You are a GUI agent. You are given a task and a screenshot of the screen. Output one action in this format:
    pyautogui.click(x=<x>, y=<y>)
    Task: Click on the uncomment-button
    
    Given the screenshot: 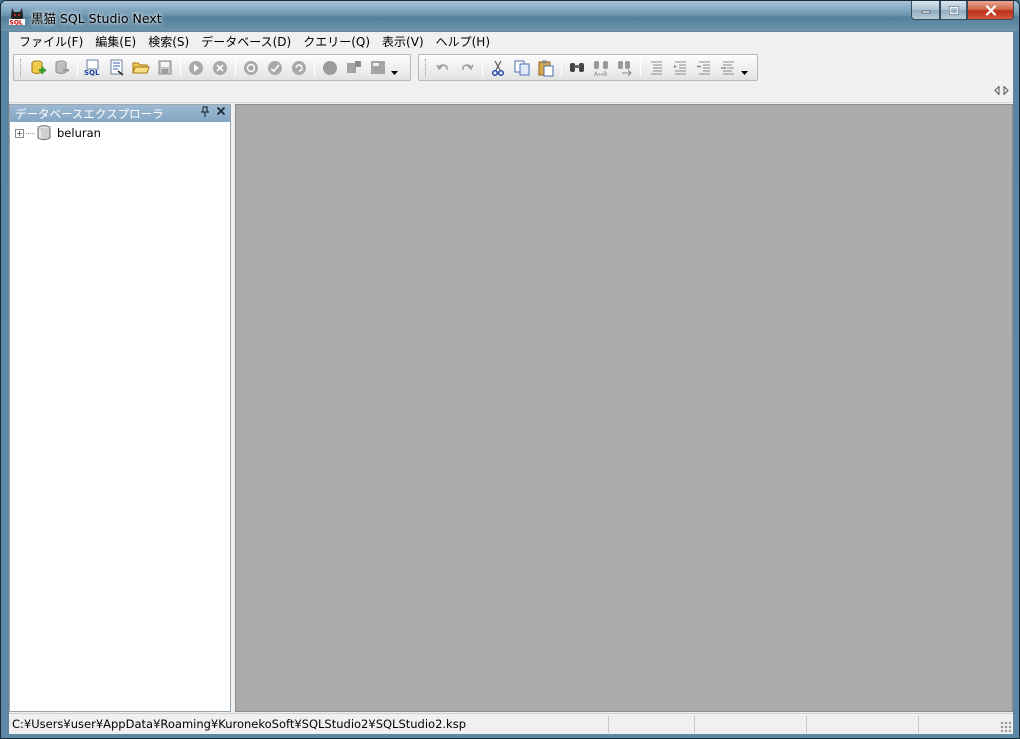 What is the action you would take?
    pyautogui.click(x=680, y=68)
    